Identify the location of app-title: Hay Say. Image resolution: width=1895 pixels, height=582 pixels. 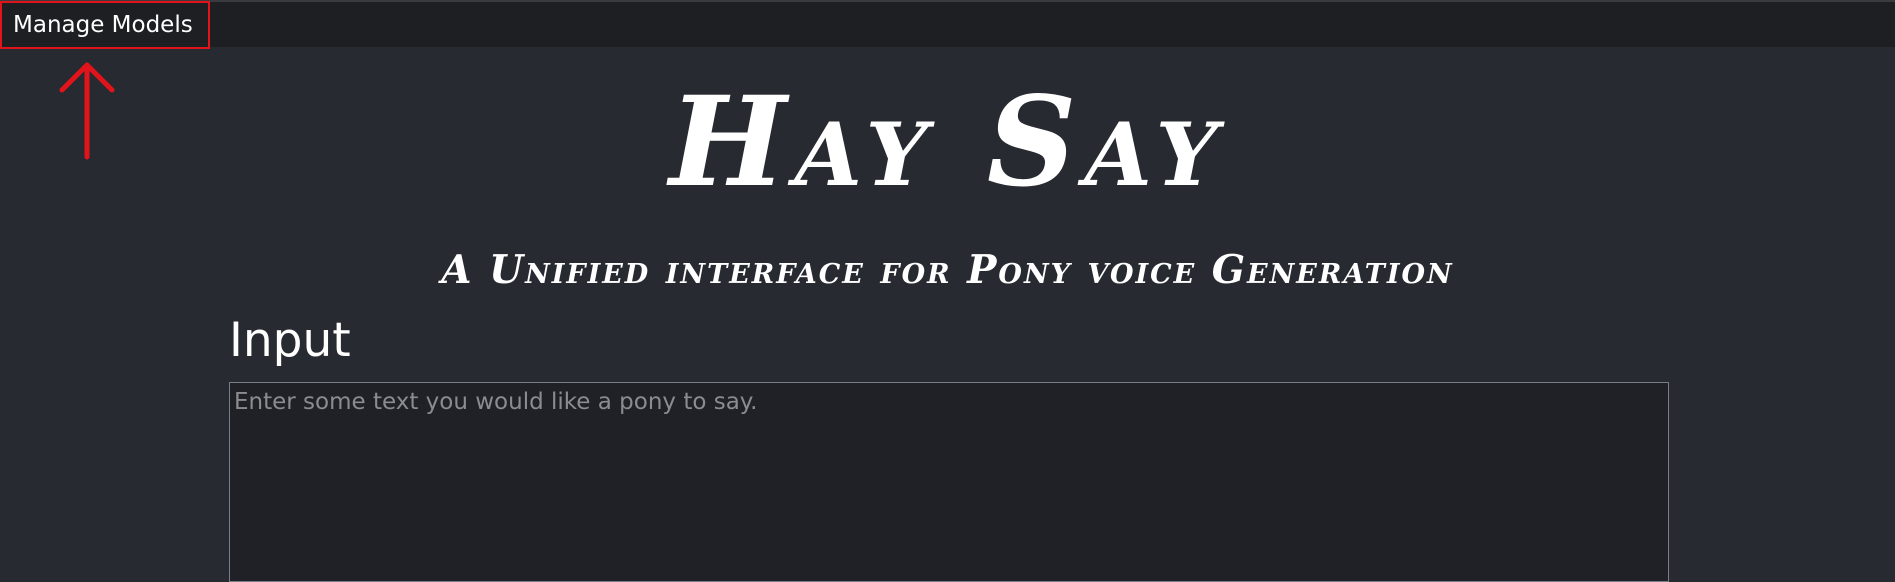
(947, 142).